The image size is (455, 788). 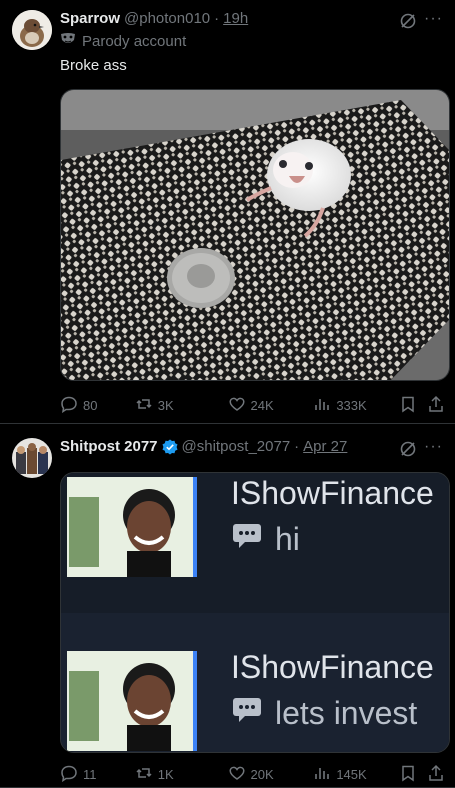 What do you see at coordinates (93, 65) in the screenshot?
I see `tweet-text: Broke ass` at bounding box center [93, 65].